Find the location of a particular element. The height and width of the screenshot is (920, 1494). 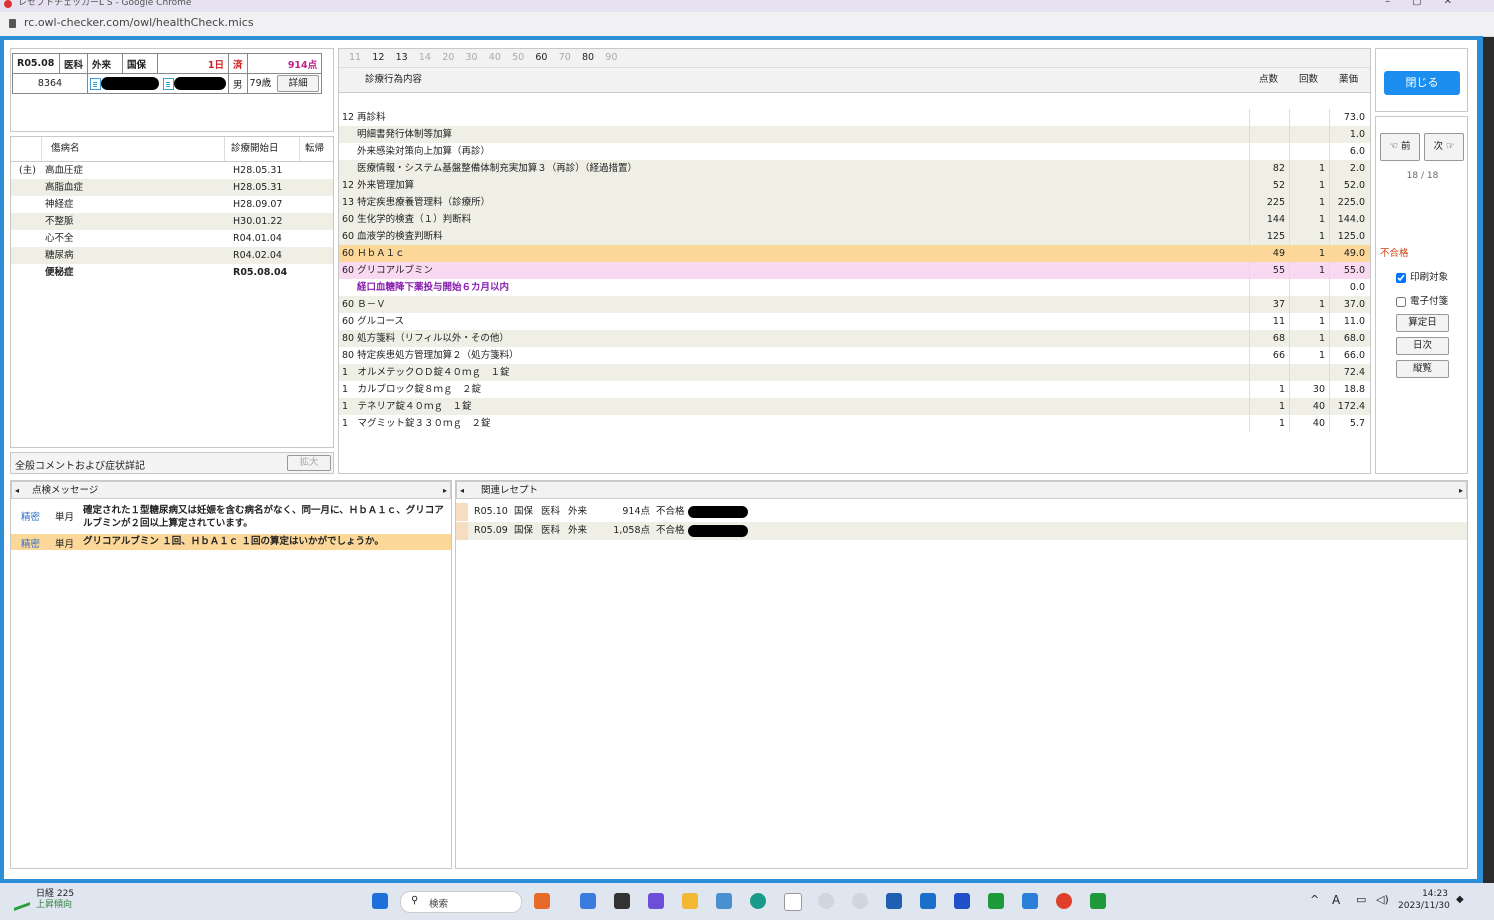

ime-indicator: A is located at coordinates (1336, 900).